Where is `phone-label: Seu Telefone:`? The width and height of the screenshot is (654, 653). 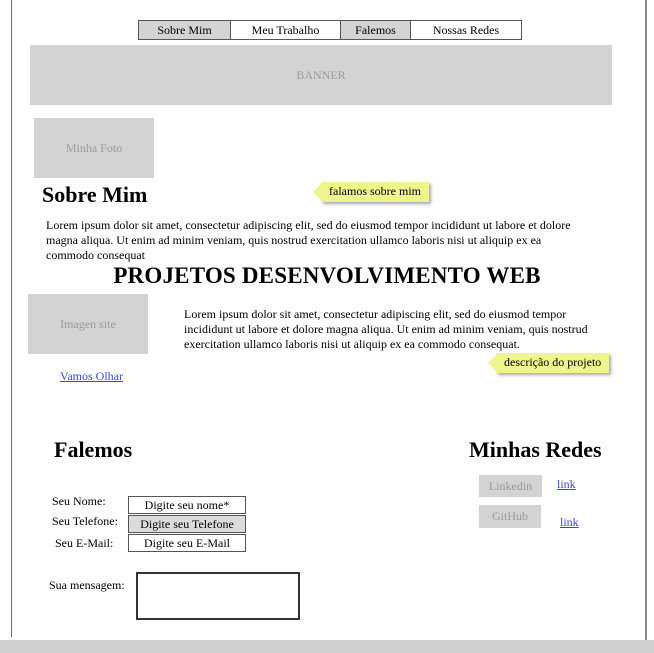
phone-label: Seu Telefone: is located at coordinates (85, 521).